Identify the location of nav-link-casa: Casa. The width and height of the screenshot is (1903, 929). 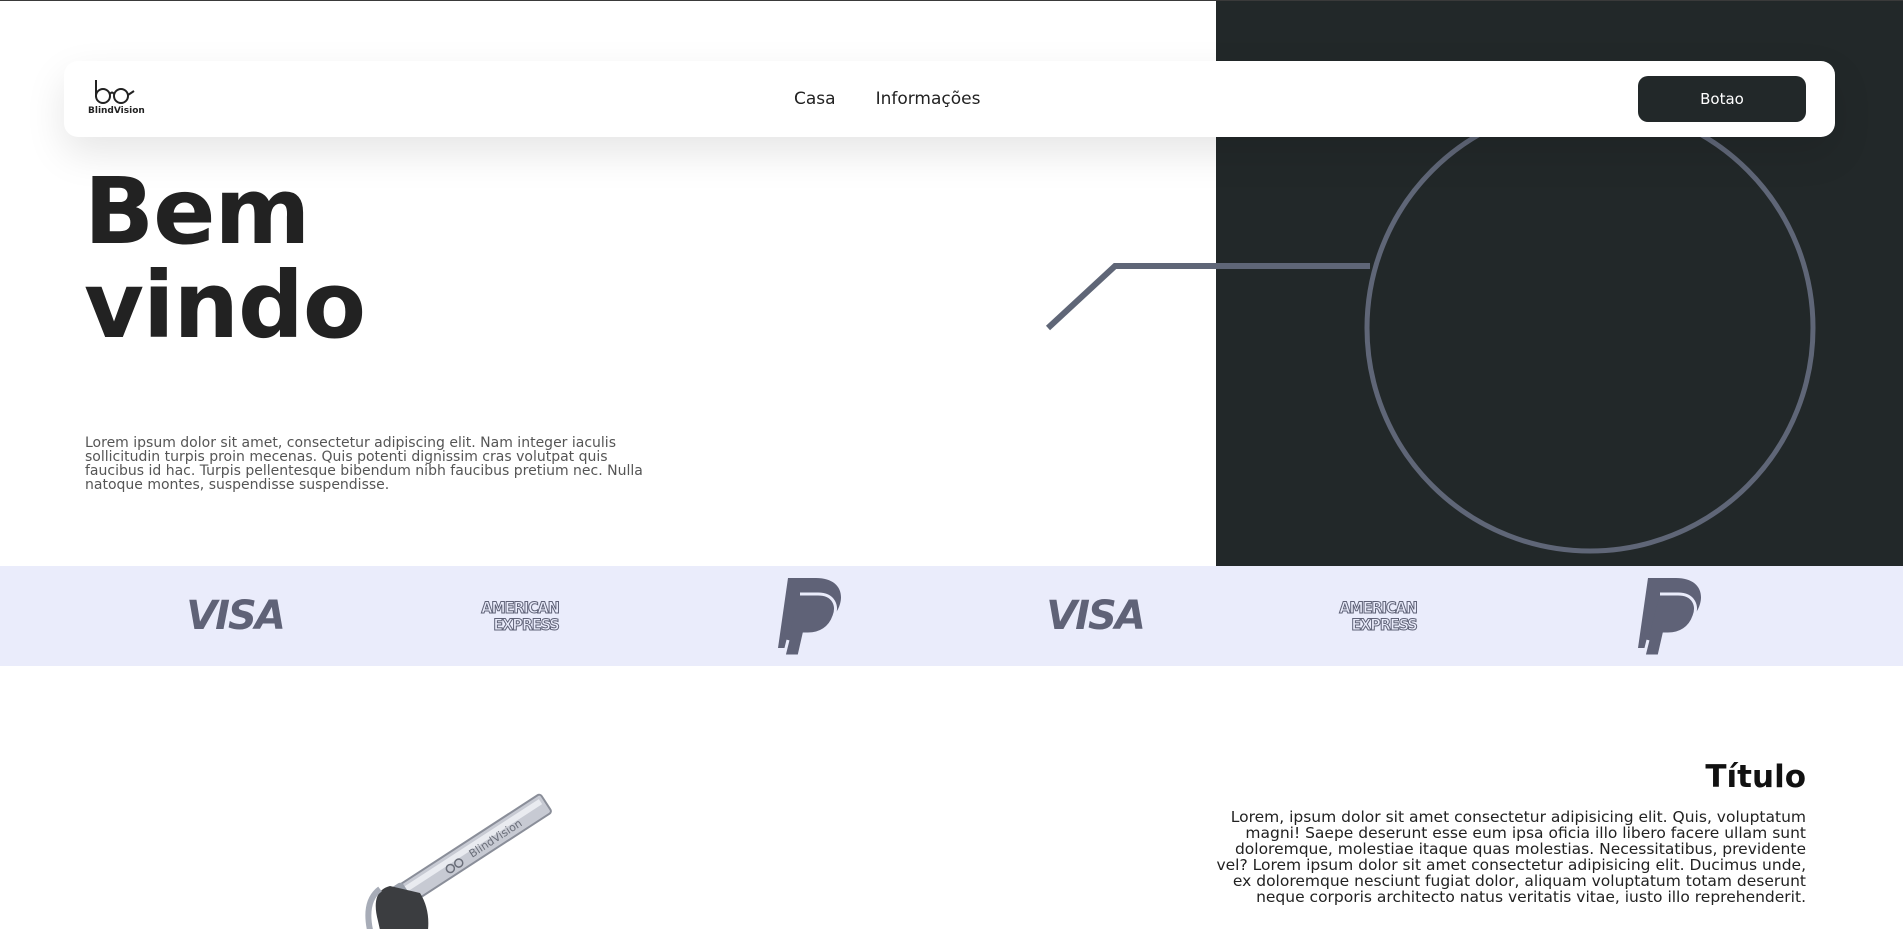
(815, 99).